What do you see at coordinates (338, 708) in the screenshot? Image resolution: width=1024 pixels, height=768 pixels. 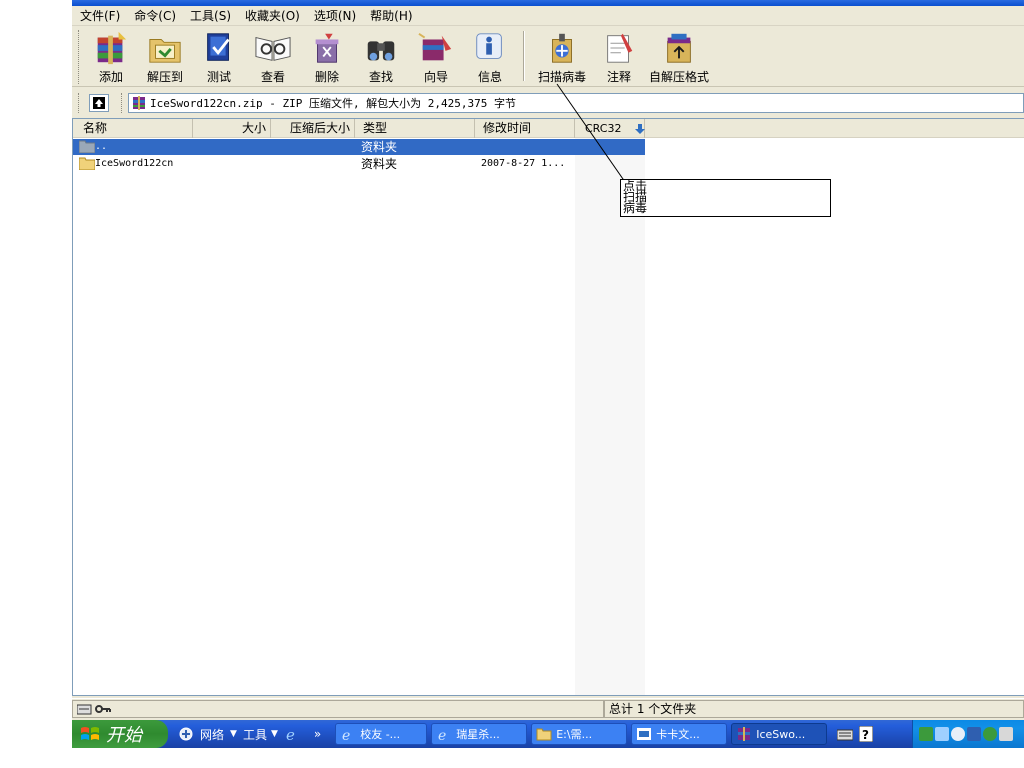 I see `status-left-pane` at bounding box center [338, 708].